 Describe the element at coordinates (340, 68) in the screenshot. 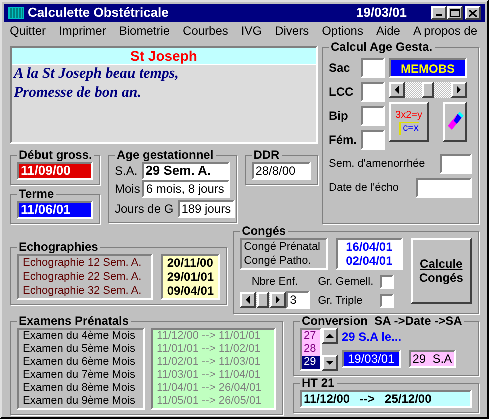

I see `field-label: Sac` at that location.